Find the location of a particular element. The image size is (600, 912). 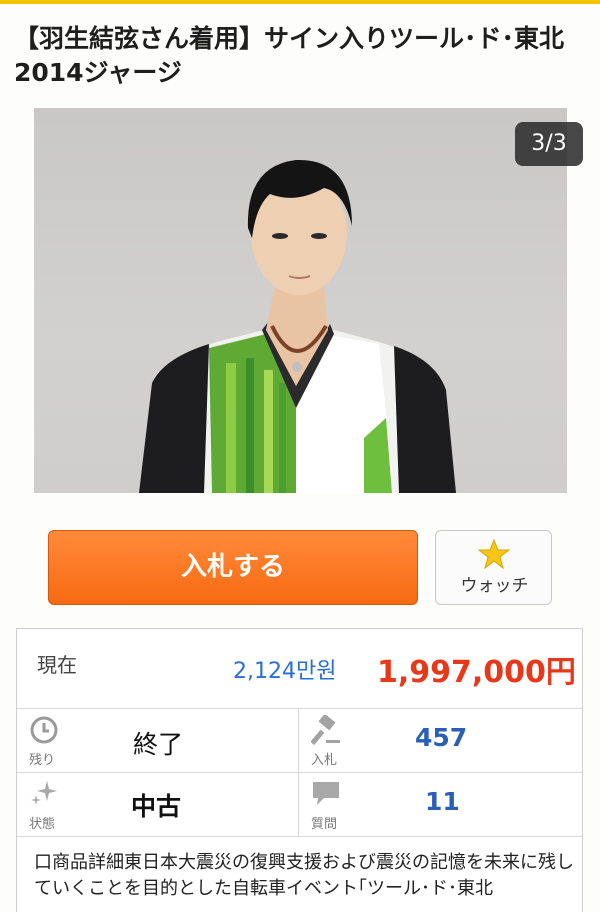

questions-value: 11 is located at coordinates (442, 801).